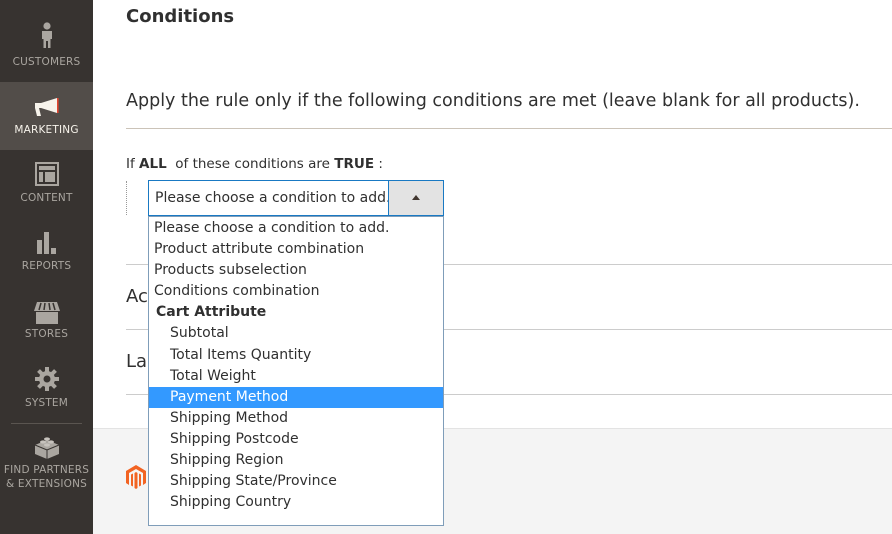 Image resolution: width=892 pixels, height=534 pixels. Describe the element at coordinates (46, 484) in the screenshot. I see `sidebar-item-label-line2: & EXTENSIONS` at that location.